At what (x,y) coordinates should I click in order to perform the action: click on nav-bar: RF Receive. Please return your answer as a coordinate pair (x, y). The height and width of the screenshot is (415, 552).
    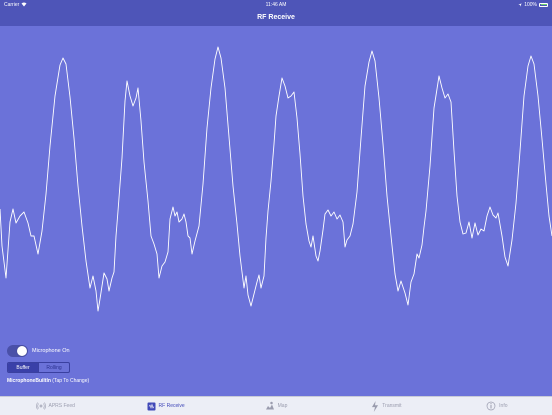
    Looking at the image, I should click on (276, 17).